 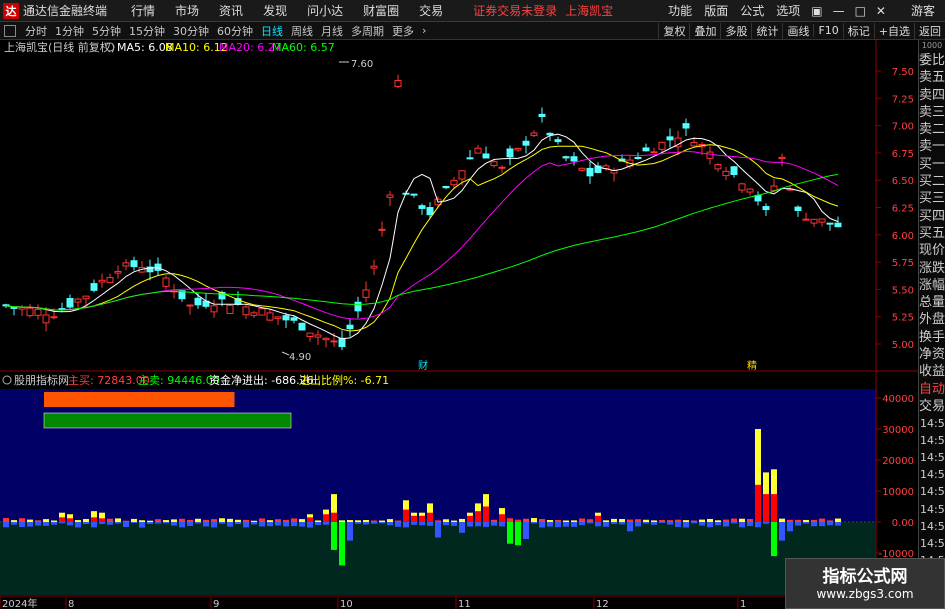 I want to click on marker-essence: 精, so click(x=752, y=365).